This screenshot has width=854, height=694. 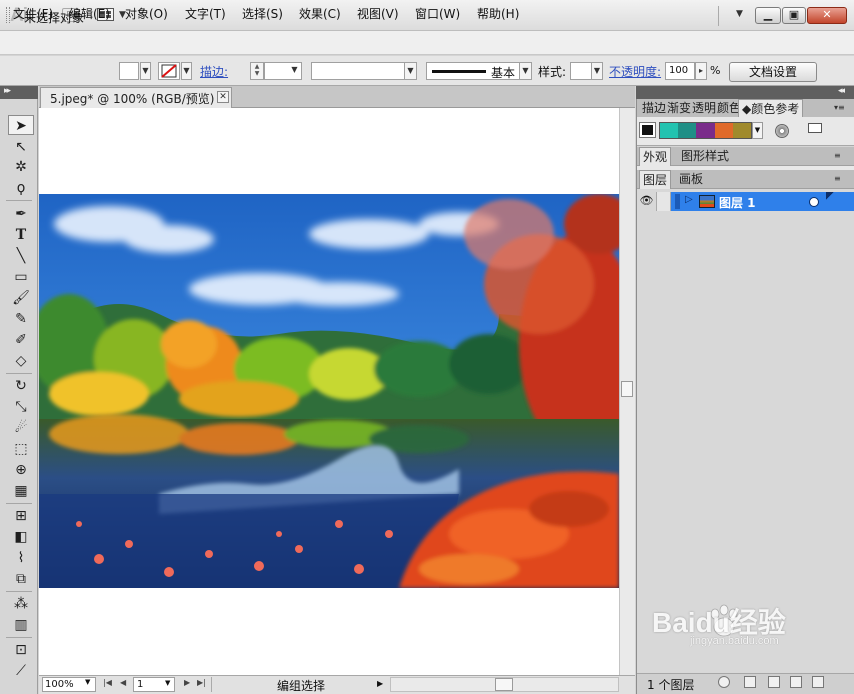 I want to click on selection-tool-icon: ➤, so click(x=21, y=125).